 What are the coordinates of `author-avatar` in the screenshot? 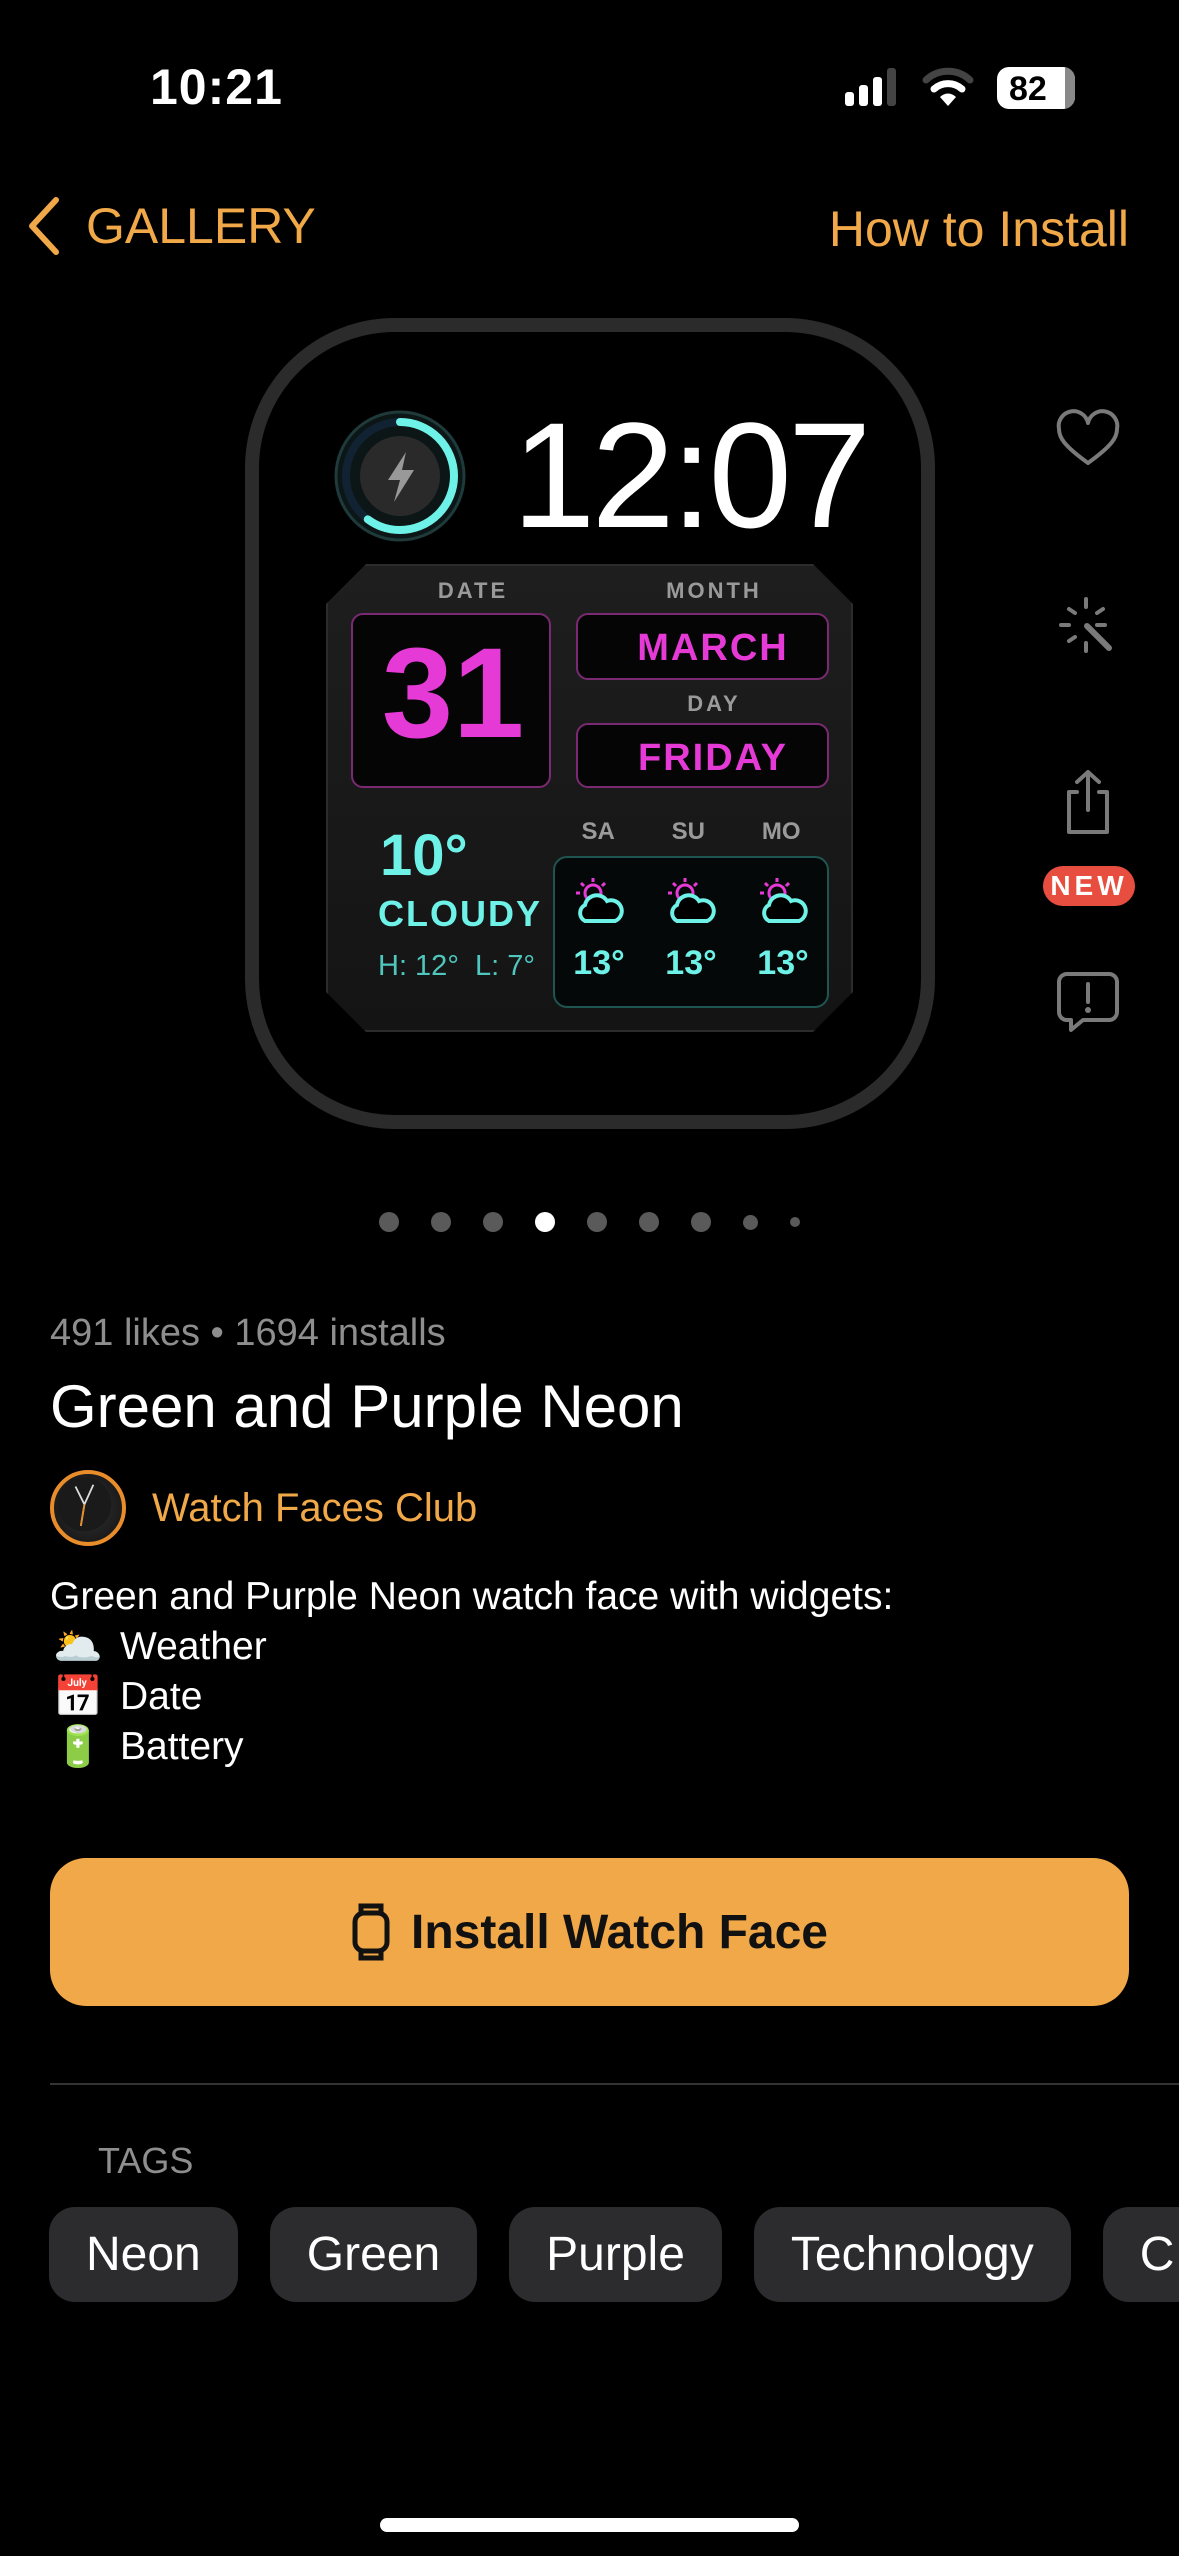 It's located at (88, 1508).